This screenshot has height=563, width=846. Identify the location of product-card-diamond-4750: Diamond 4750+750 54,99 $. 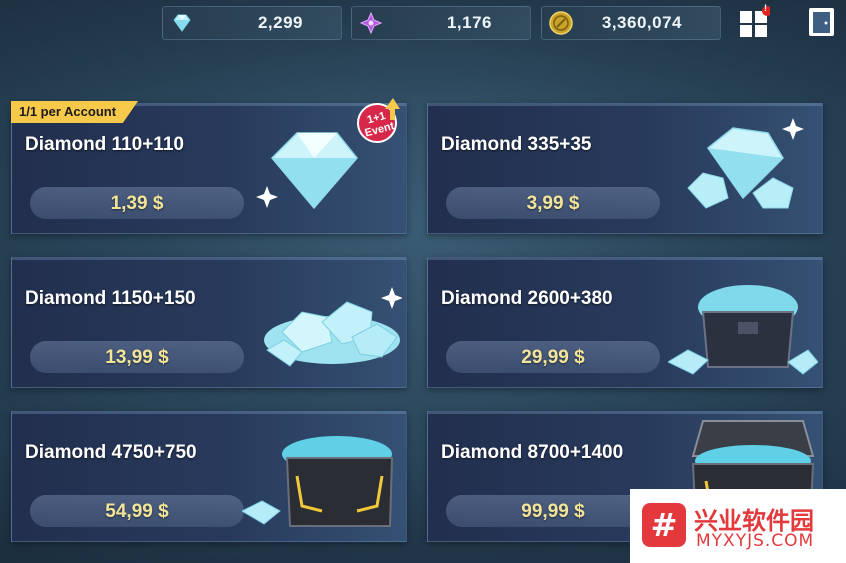
(209, 476).